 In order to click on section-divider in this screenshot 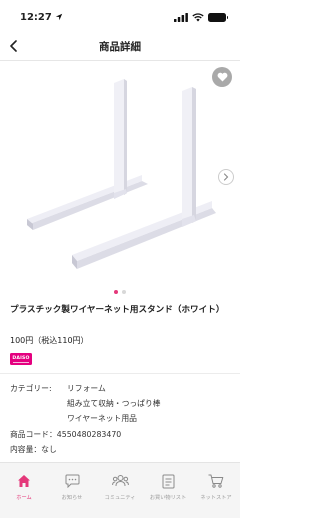, I will do `click(120, 373)`.